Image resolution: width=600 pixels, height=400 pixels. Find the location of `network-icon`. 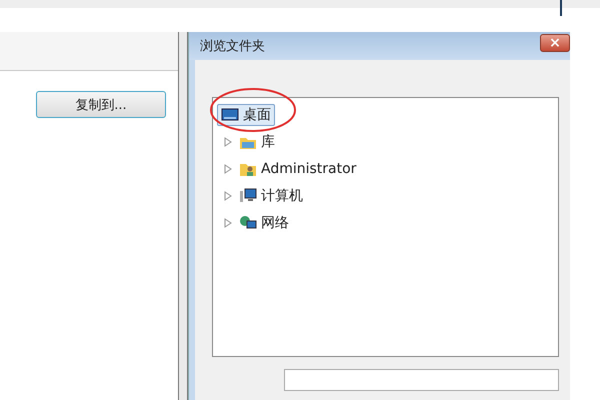

network-icon is located at coordinates (248, 223).